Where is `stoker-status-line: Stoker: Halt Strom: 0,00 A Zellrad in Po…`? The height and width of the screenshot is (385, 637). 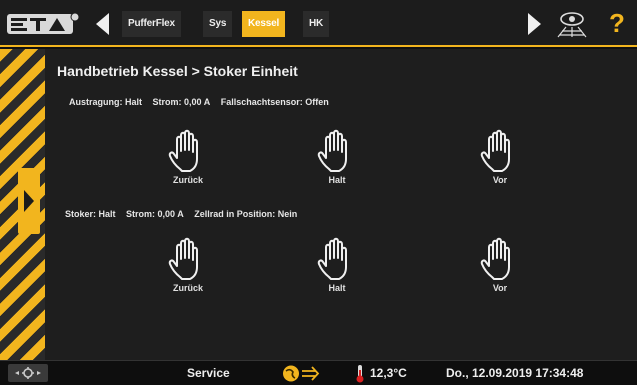 stoker-status-line: Stoker: Halt Strom: 0,00 A Zellrad in Po… is located at coordinates (185, 214).